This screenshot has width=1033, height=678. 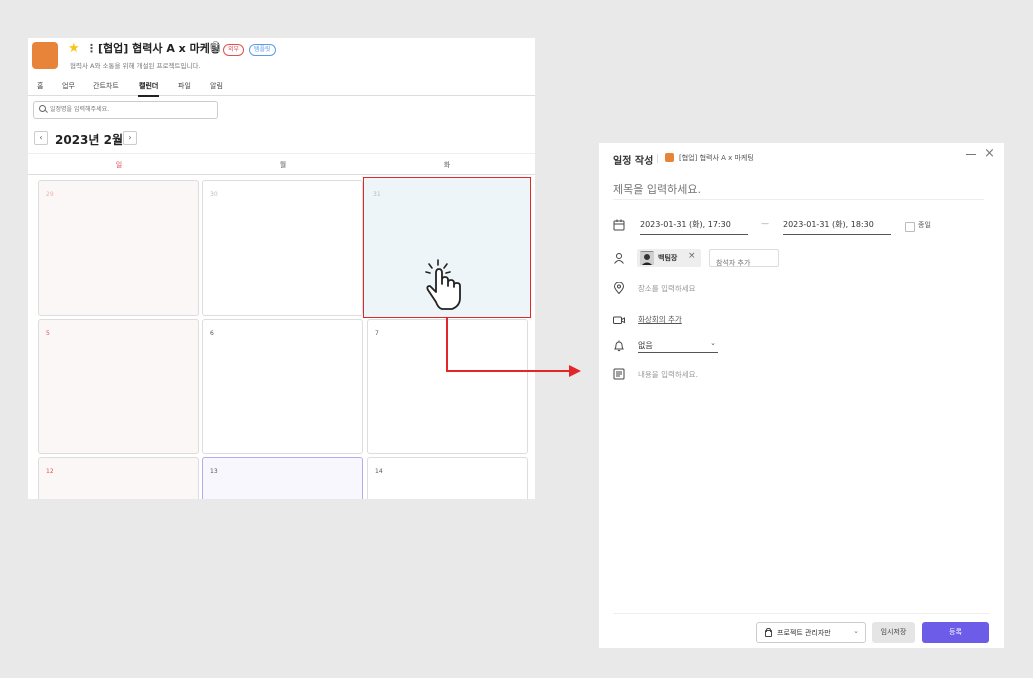 What do you see at coordinates (40, 86) in the screenshot?
I see `tab-home: 홈` at bounding box center [40, 86].